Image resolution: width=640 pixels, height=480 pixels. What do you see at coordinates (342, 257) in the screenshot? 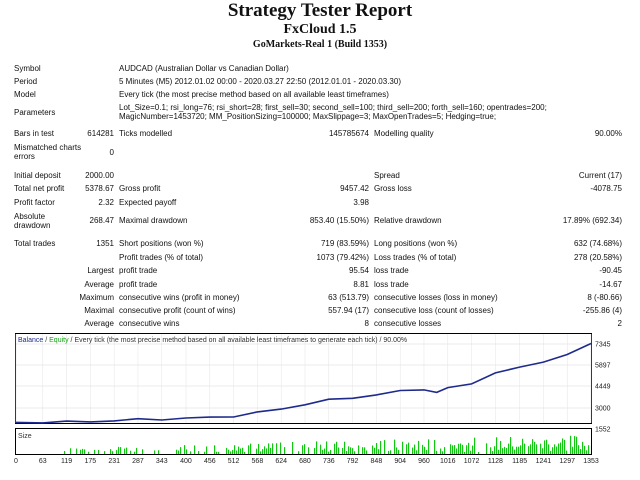
I see `profit-trades-value: 1073 (79.42%)` at bounding box center [342, 257].